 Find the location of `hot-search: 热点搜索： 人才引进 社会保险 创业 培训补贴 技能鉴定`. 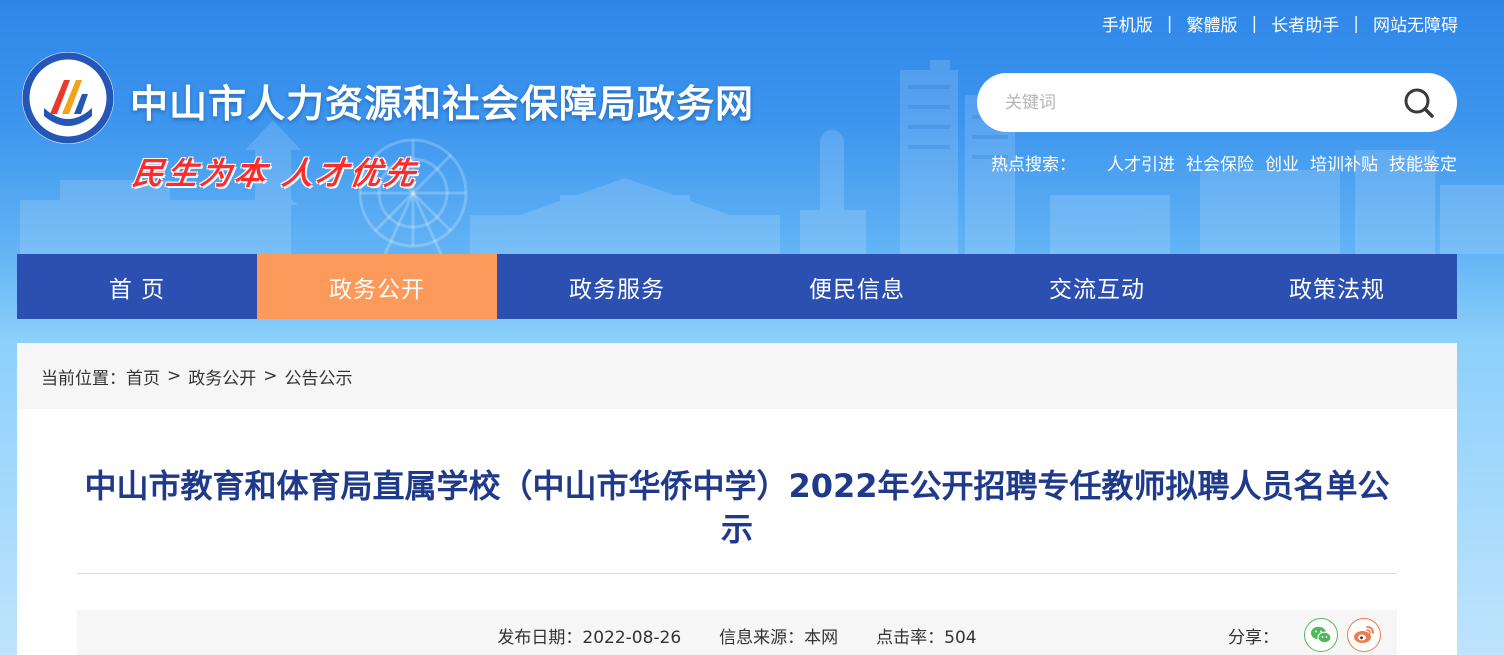

hot-search: 热点搜索： 人才引进 社会保险 创业 培训补贴 技能鉴定 is located at coordinates (1224, 162).